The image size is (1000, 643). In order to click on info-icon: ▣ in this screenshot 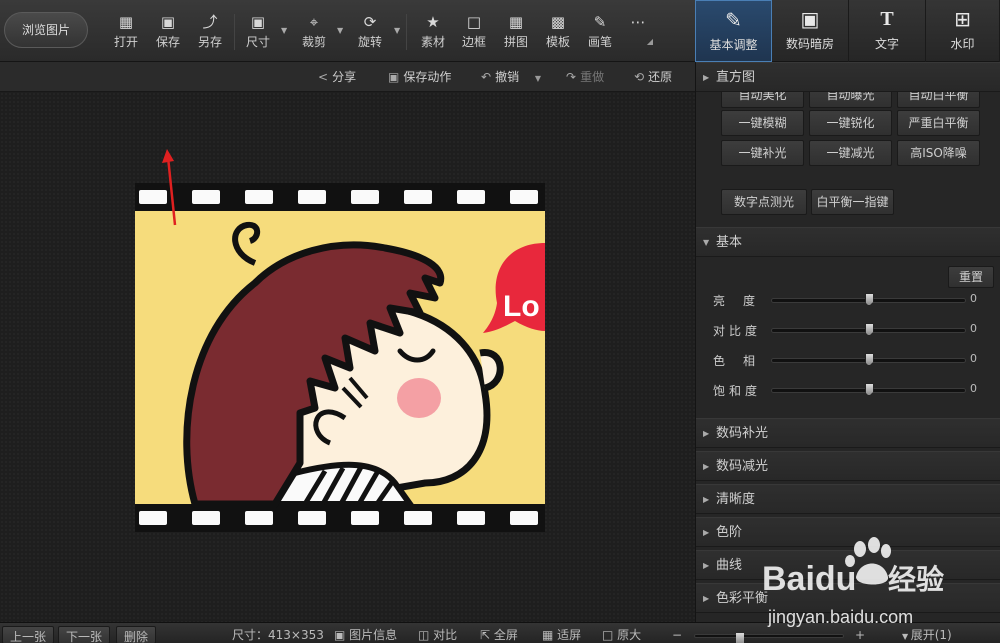, I will do `click(342, 635)`.